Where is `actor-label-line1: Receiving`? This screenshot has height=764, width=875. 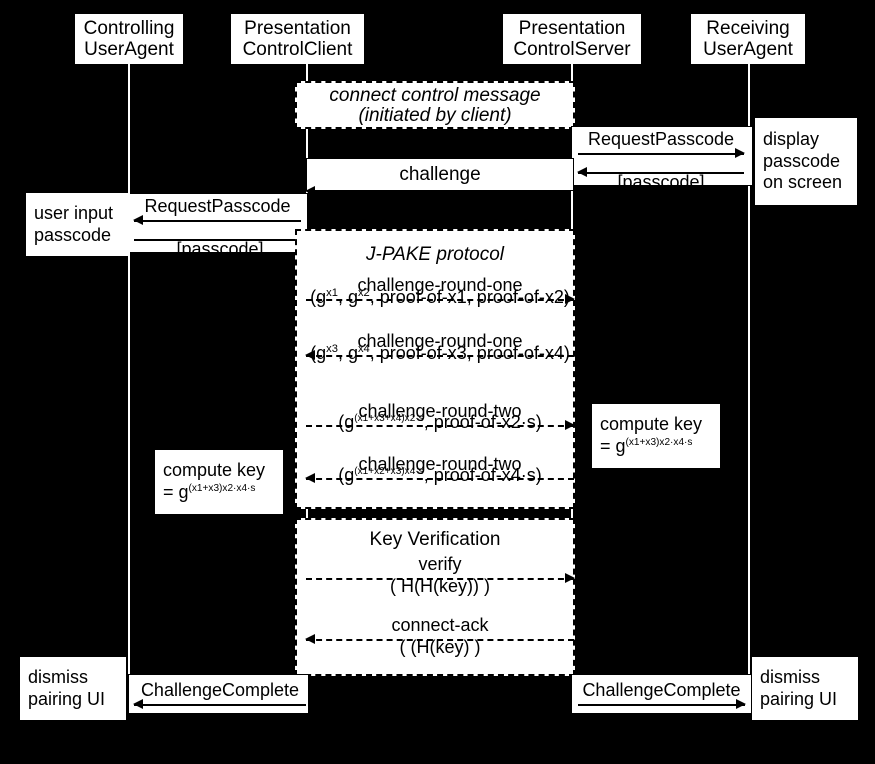
actor-label-line1: Receiving is located at coordinates (748, 28).